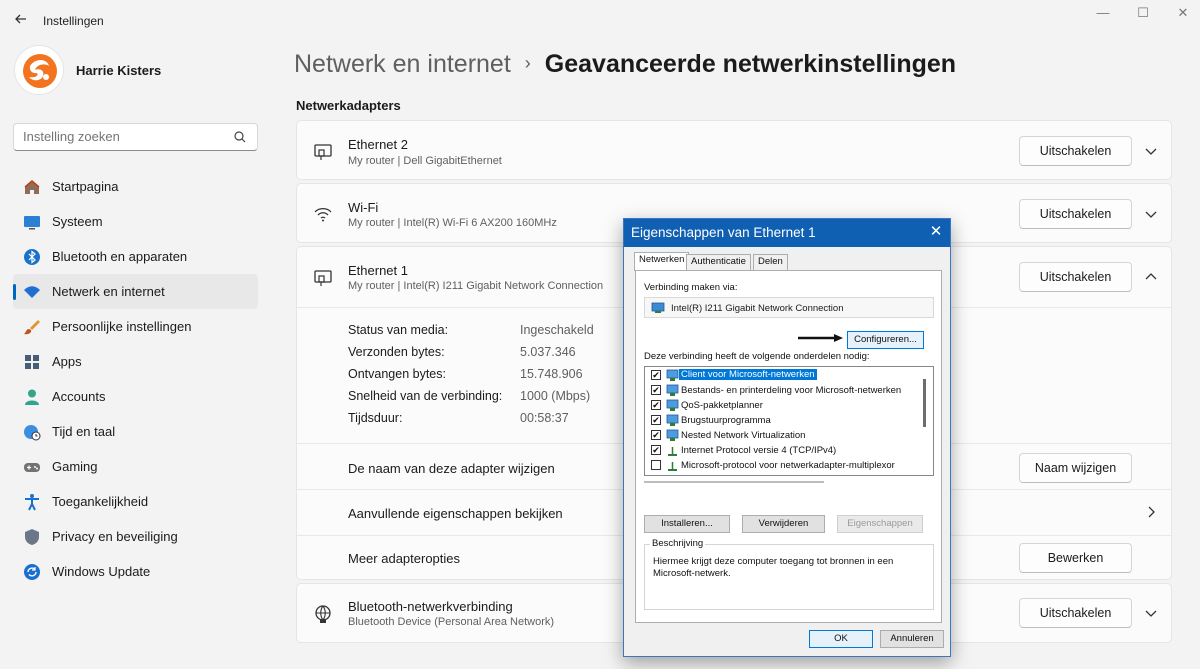 The width and height of the screenshot is (1200, 669). What do you see at coordinates (115, 536) in the screenshot?
I see `sidebar-item-label: Privacy en beveiliging` at bounding box center [115, 536].